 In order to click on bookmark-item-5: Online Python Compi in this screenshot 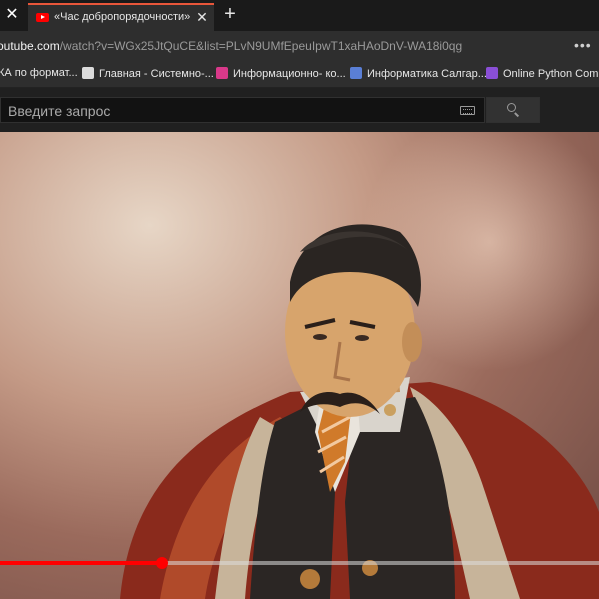, I will do `click(542, 74)`.